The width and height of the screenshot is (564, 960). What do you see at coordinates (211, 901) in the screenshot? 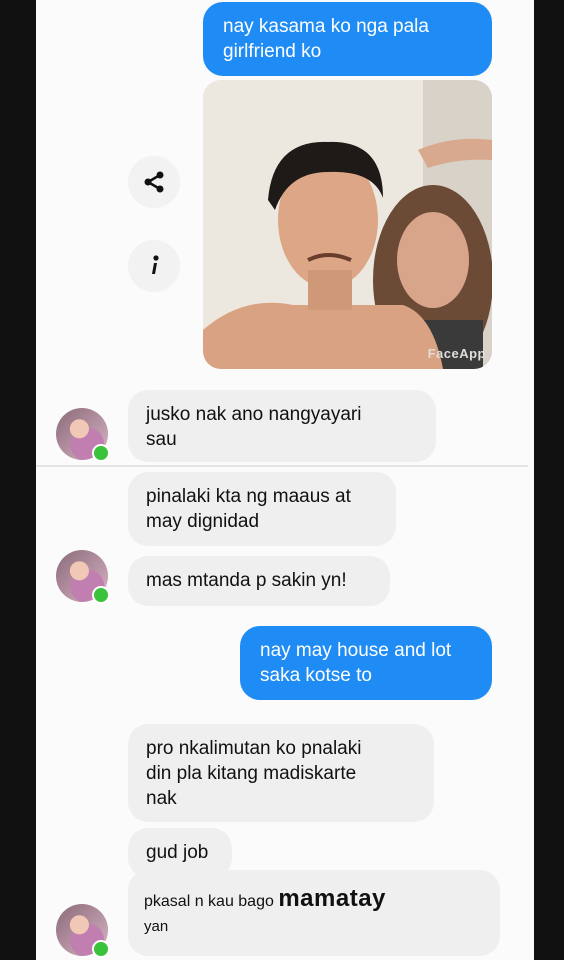
I see `last-message-part1: pkasal n kau bago` at bounding box center [211, 901].